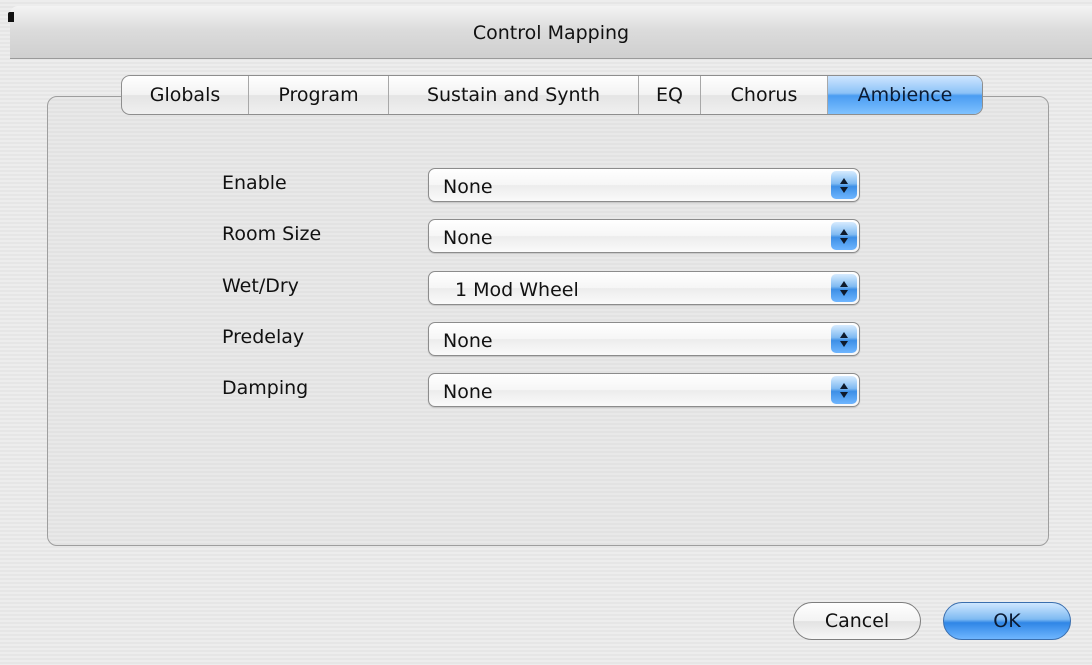 This screenshot has width=1092, height=665. What do you see at coordinates (644, 339) in the screenshot?
I see `predelay-popup: None` at bounding box center [644, 339].